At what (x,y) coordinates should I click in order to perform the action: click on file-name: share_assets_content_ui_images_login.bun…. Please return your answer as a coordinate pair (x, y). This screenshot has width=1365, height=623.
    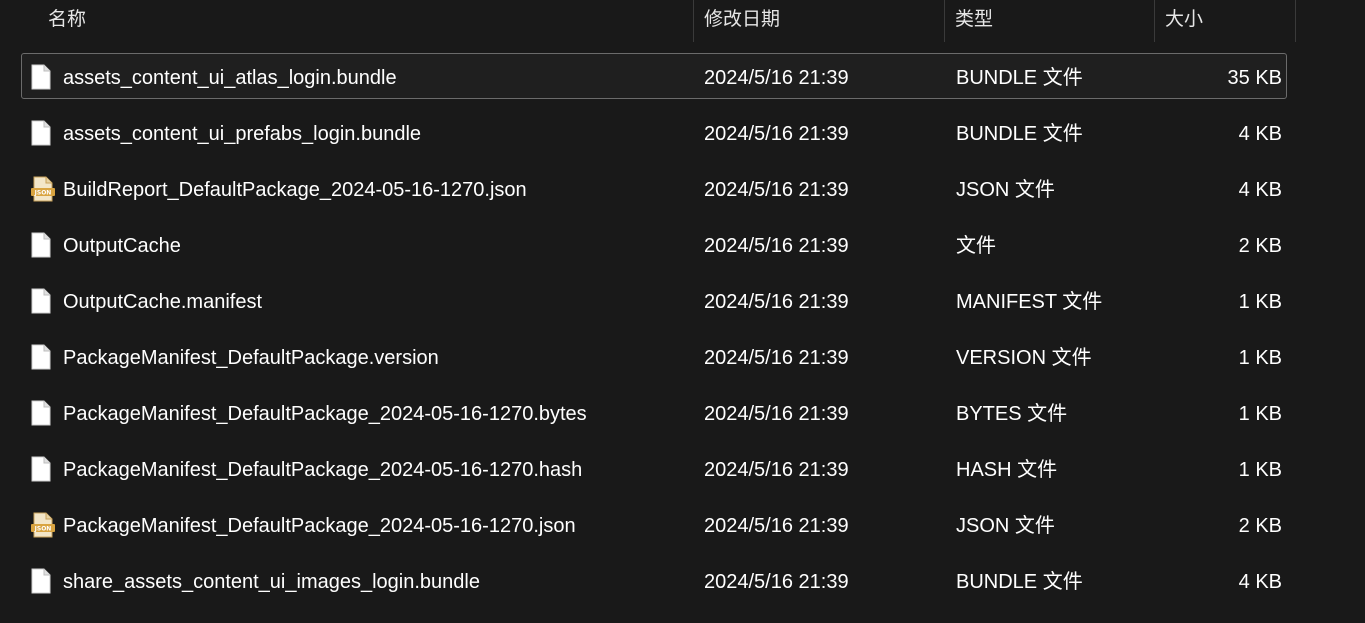
    Looking at the image, I should click on (271, 582).